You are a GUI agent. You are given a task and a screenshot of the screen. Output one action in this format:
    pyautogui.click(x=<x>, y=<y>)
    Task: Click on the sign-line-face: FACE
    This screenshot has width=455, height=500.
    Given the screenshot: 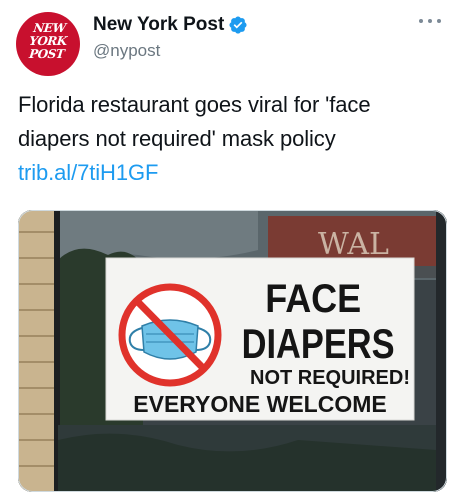 What is the action you would take?
    pyautogui.click(x=313, y=299)
    